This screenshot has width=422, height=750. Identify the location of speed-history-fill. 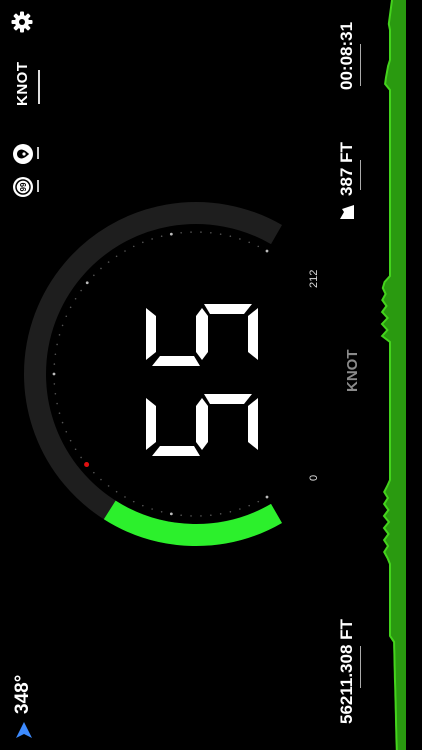
(394, 375).